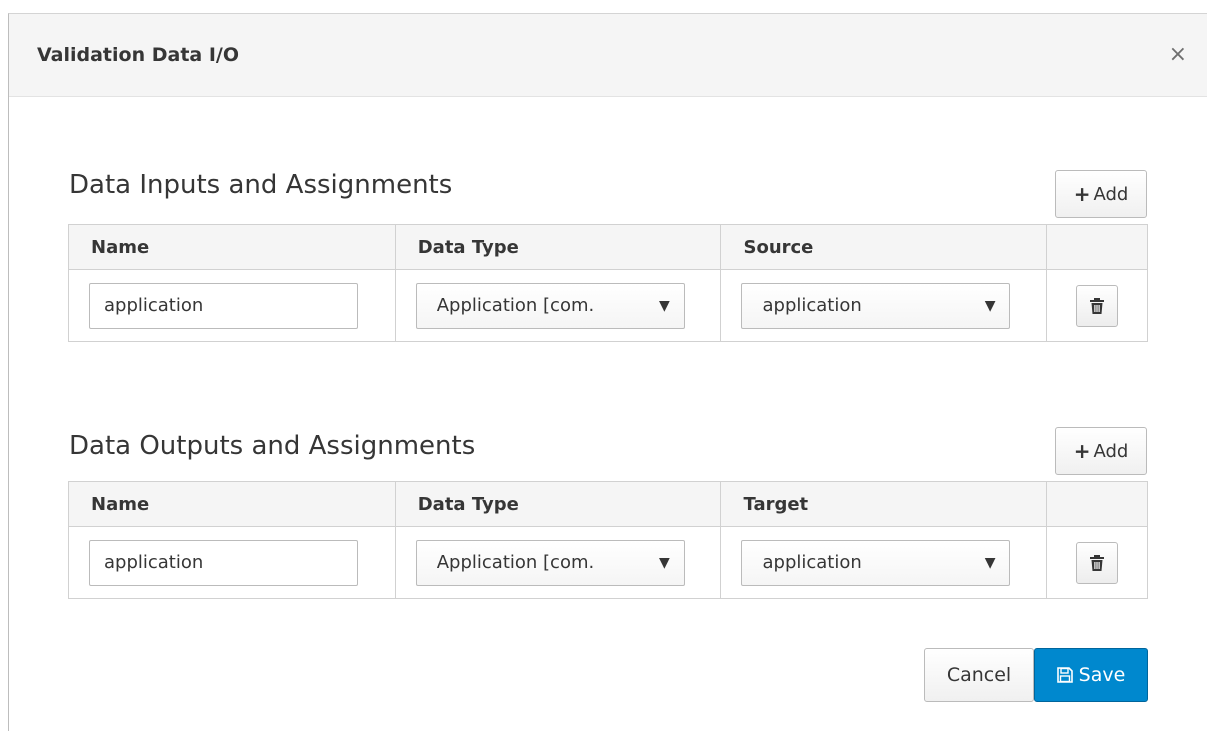 The width and height of the screenshot is (1207, 731). What do you see at coordinates (1111, 194) in the screenshot?
I see `add-input-label: Add` at bounding box center [1111, 194].